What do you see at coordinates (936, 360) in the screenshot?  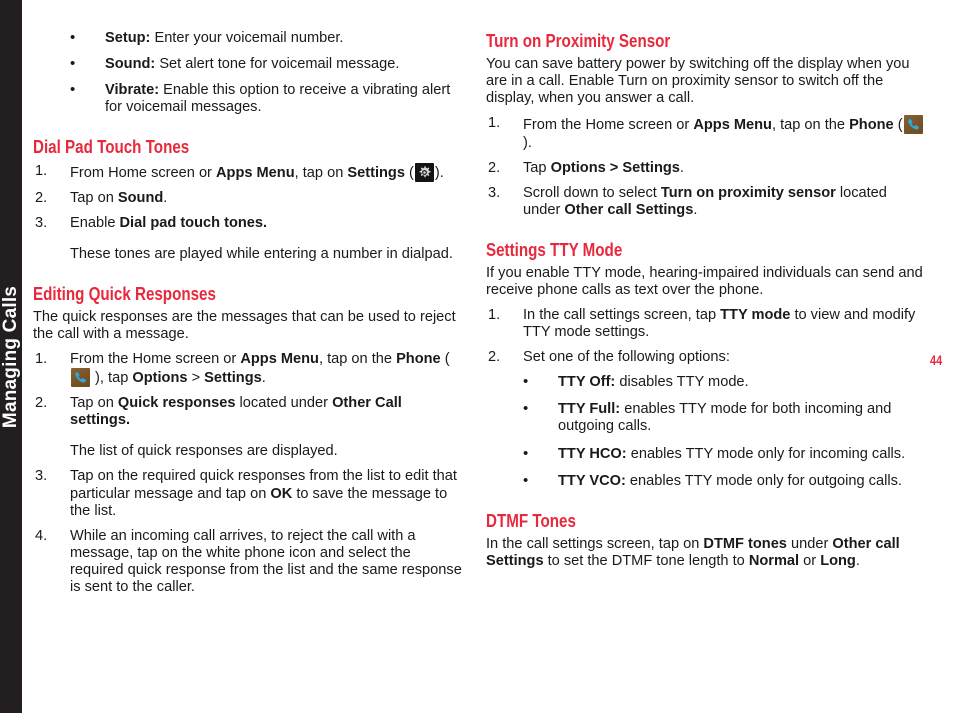 I see `page-number: 44` at bounding box center [936, 360].